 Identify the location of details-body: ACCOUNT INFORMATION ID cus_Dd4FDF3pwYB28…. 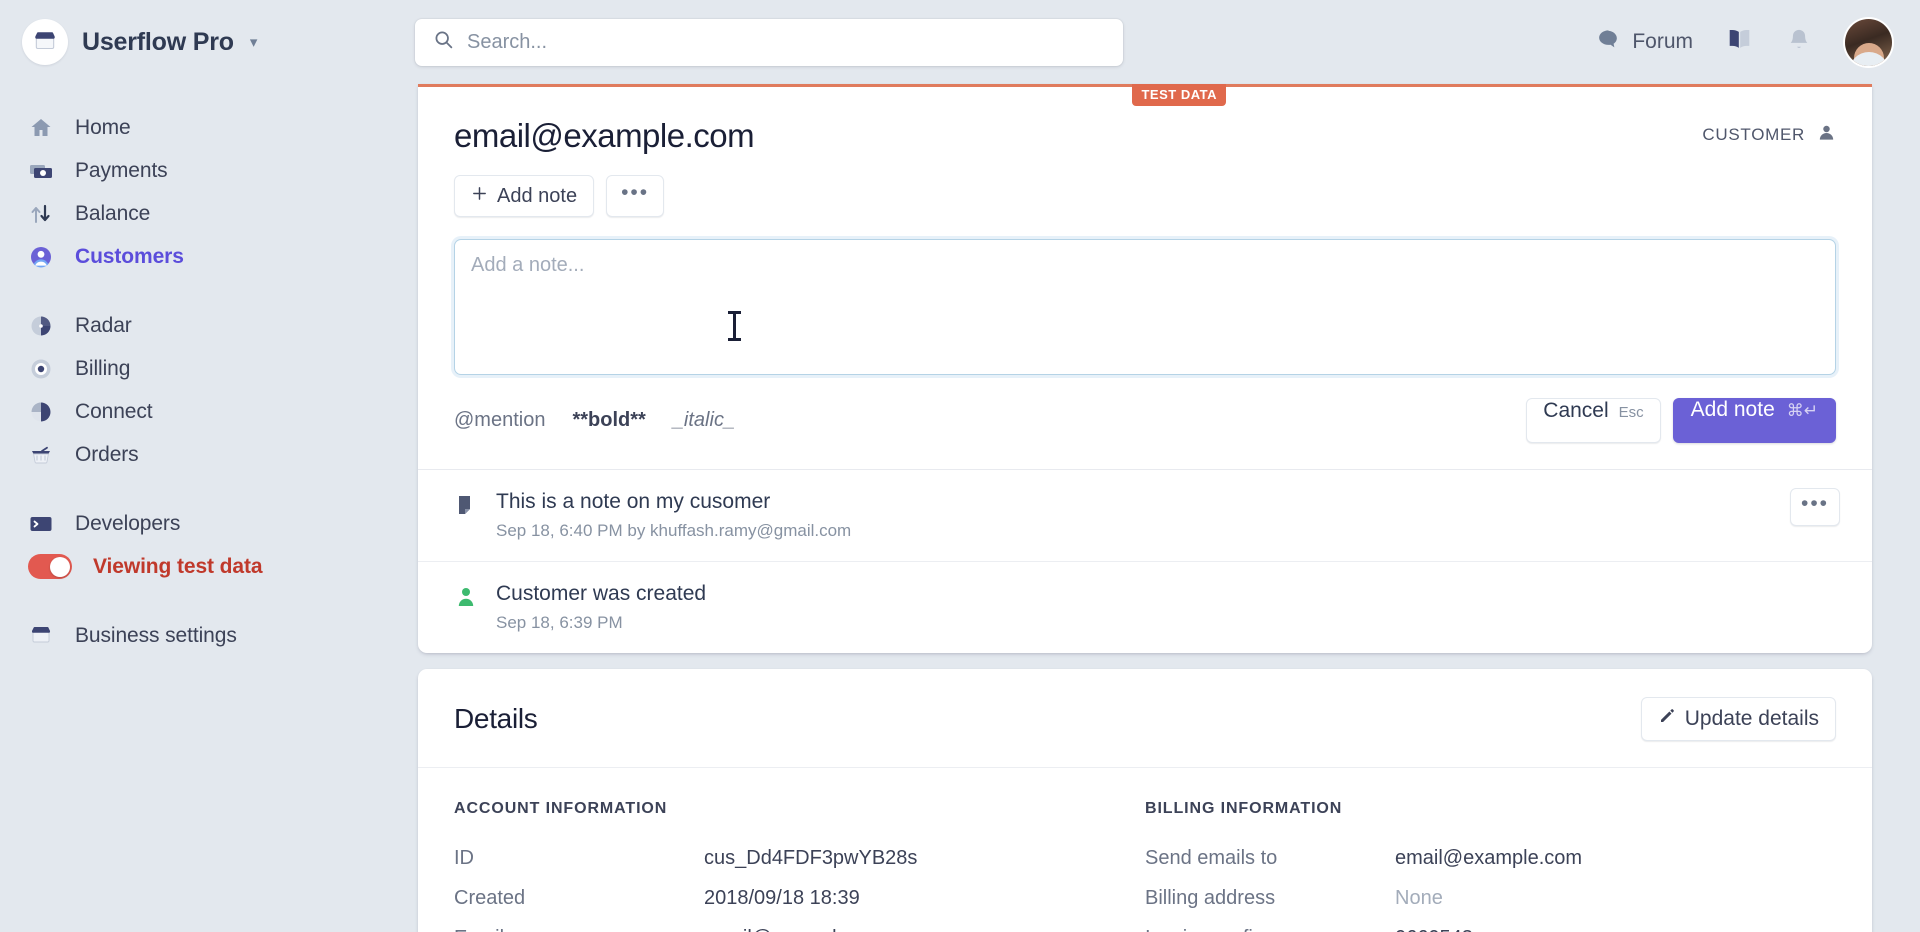
(1145, 850).